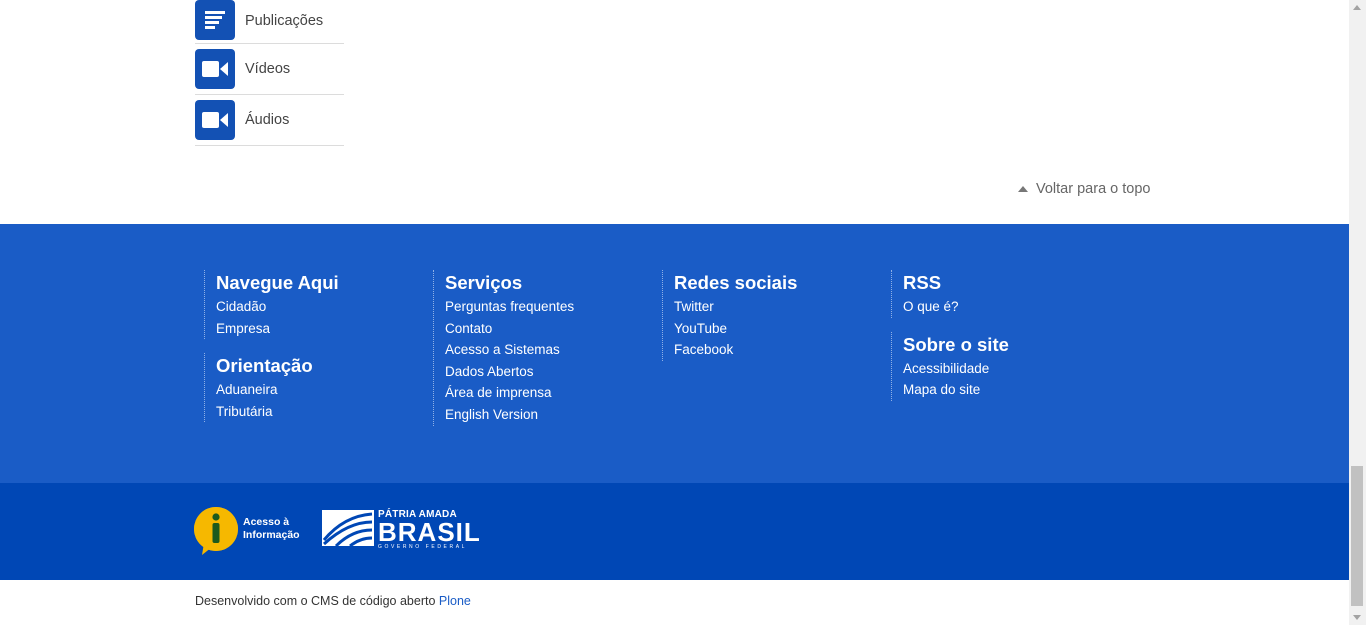 The height and width of the screenshot is (625, 1366). I want to click on footer-link-o-que-e: O que é?, so click(956, 307).